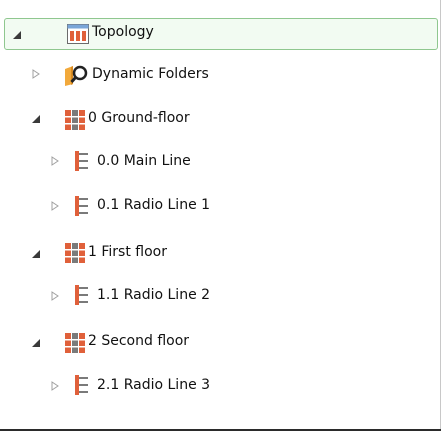 This screenshot has width=441, height=431. I want to click on tree-label-radio-line-3: 2.1 Radio Line 3, so click(154, 385).